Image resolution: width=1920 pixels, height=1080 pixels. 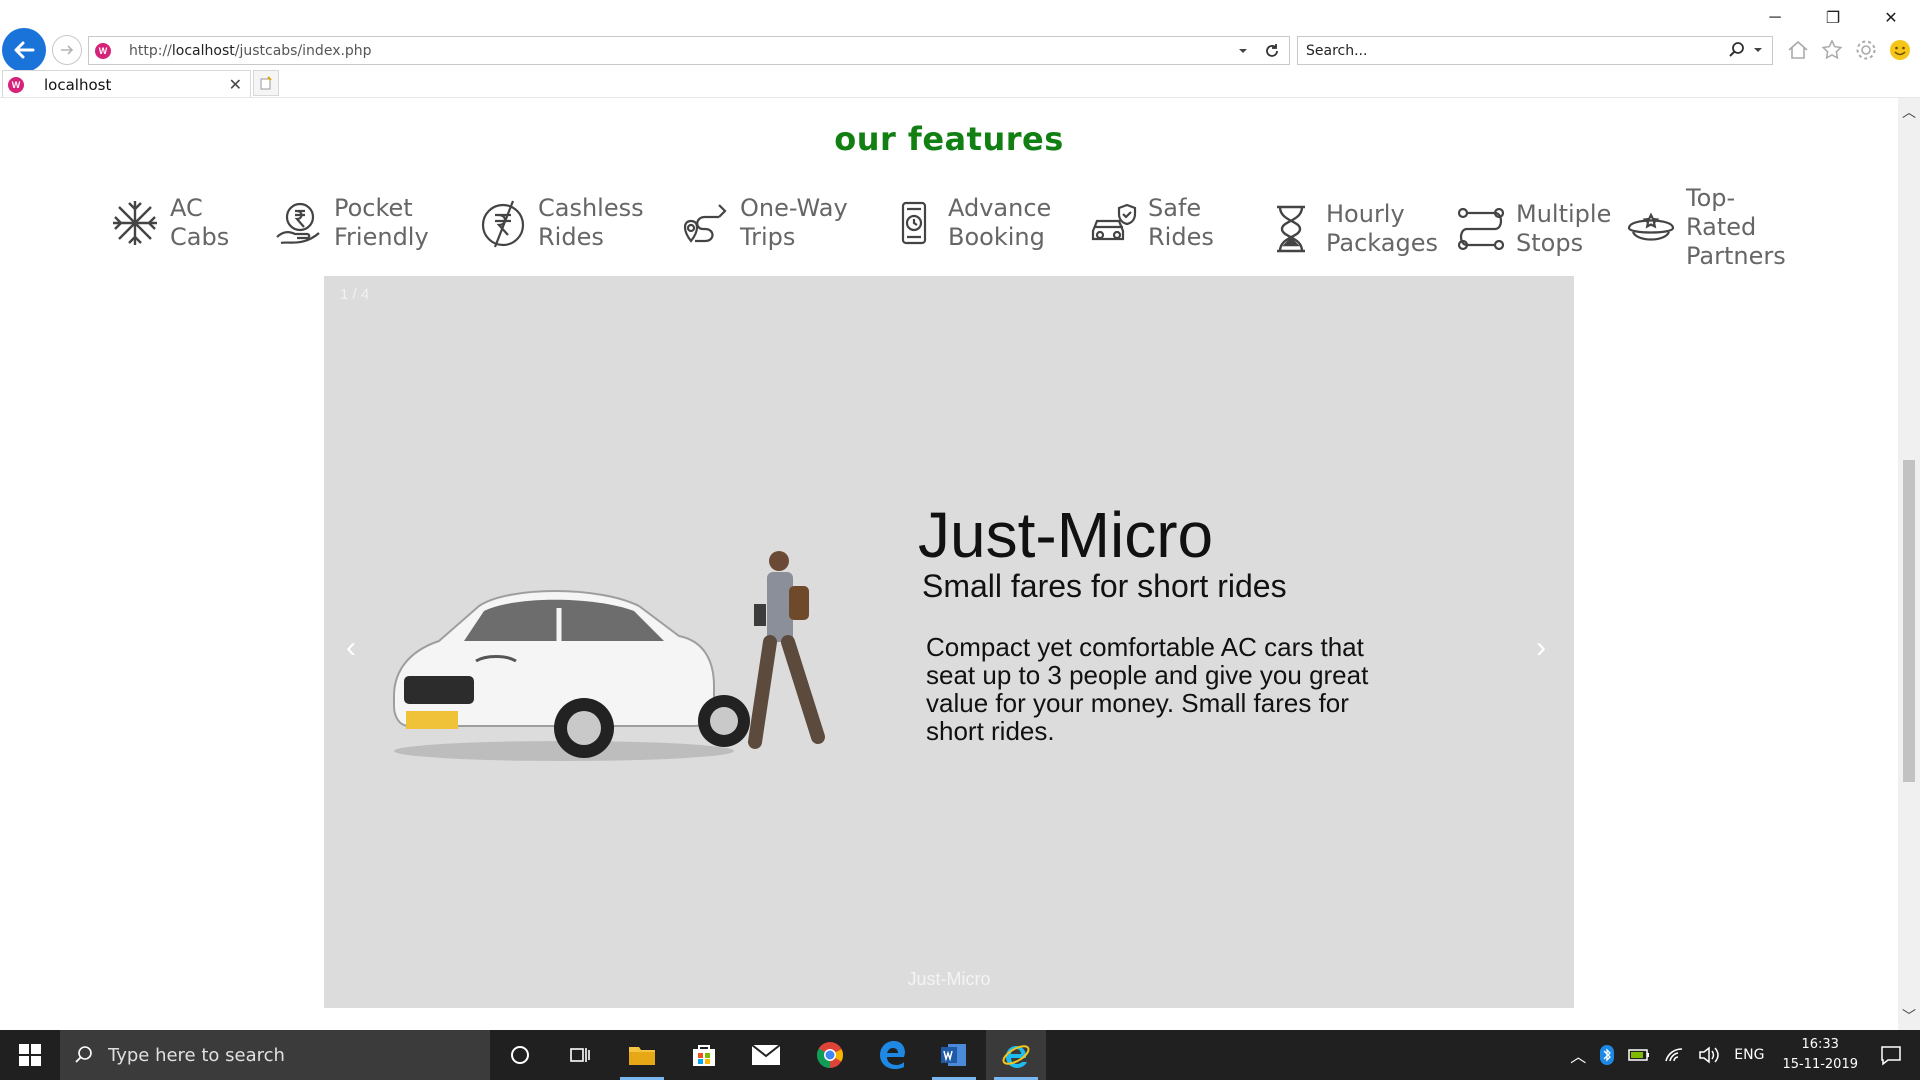 What do you see at coordinates (103, 50) in the screenshot?
I see `site-favicon-icon: W` at bounding box center [103, 50].